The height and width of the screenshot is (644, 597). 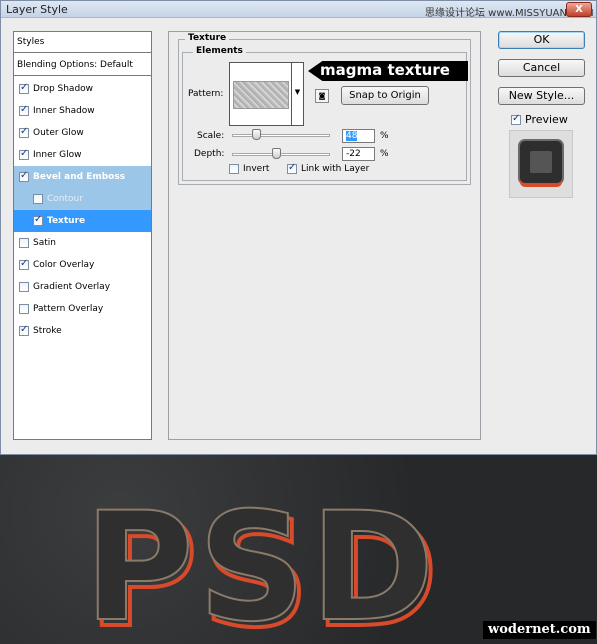 I want to click on blending-options-item: Blending Options: Default, so click(x=82, y=65).